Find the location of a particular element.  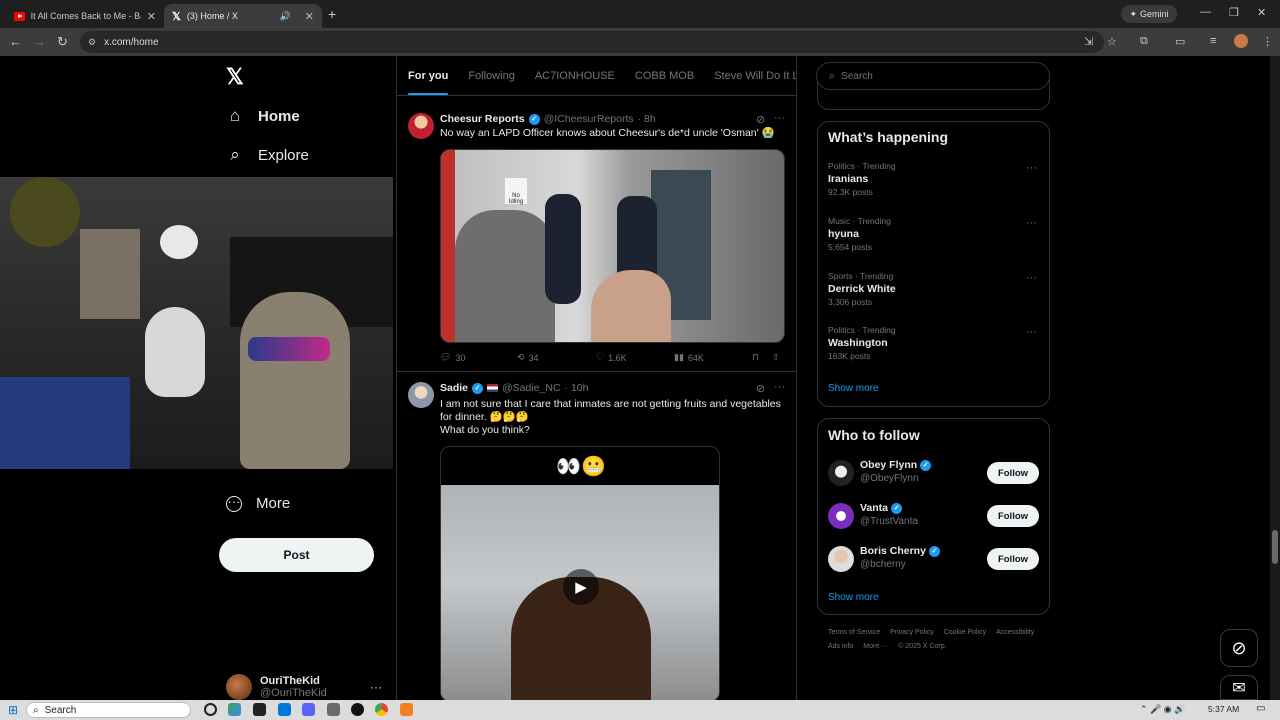

browser-tab-x: 𝕏 (3) Home / X 🔊 ✕ is located at coordinates (243, 16).